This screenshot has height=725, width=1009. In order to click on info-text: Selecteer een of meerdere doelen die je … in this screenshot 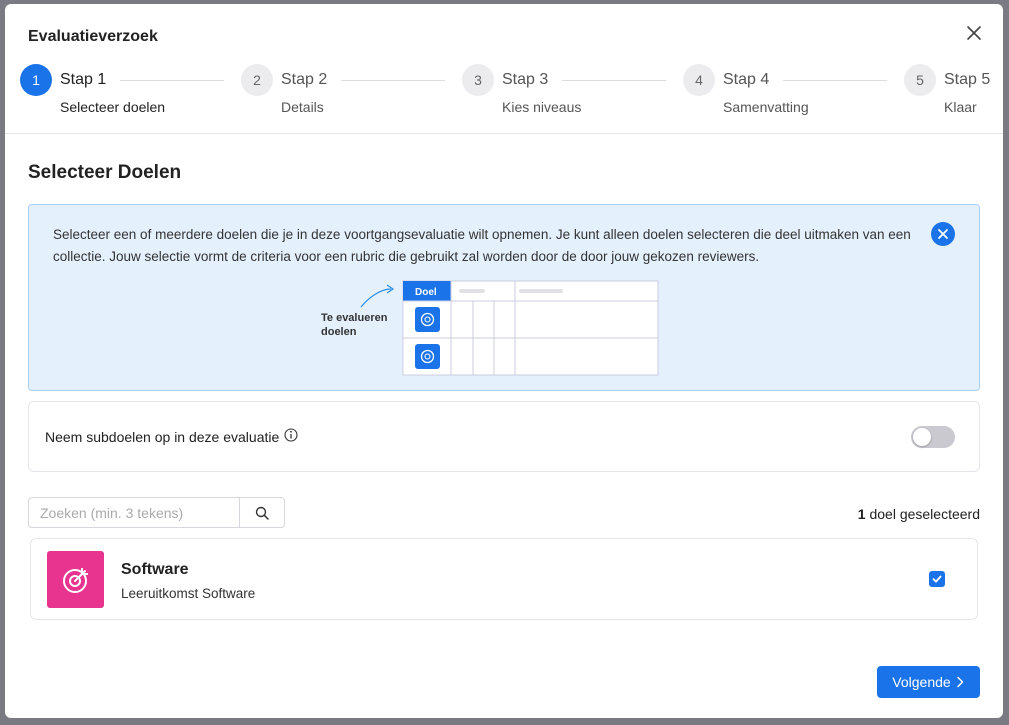, I will do `click(482, 245)`.